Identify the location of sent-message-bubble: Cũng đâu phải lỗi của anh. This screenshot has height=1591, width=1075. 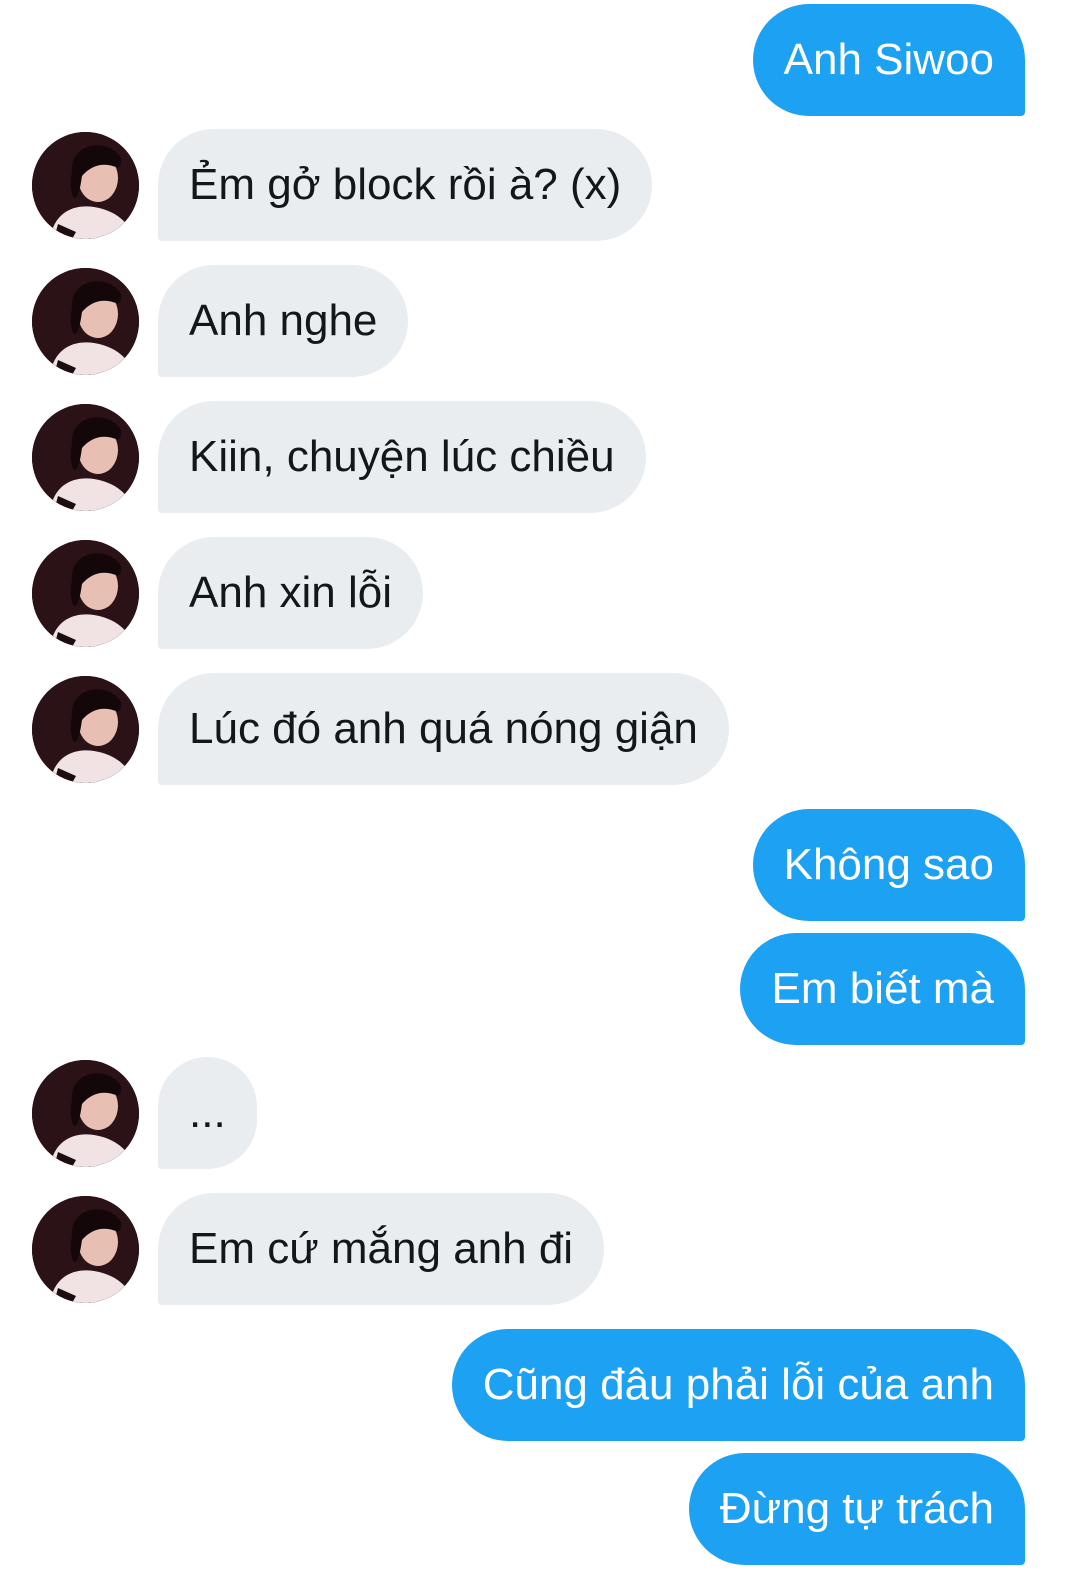
(738, 1385).